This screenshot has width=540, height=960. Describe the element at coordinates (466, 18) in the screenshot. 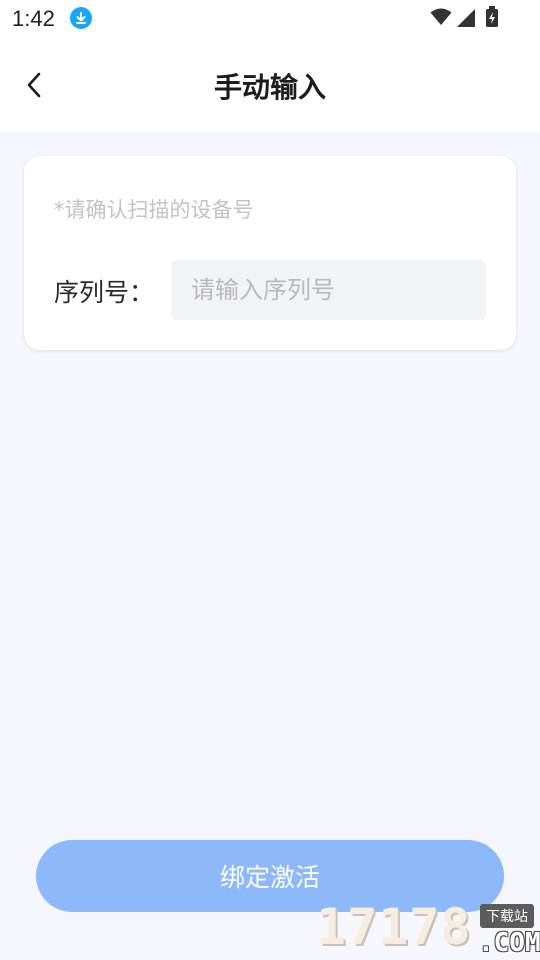

I see `signal-icon` at that location.